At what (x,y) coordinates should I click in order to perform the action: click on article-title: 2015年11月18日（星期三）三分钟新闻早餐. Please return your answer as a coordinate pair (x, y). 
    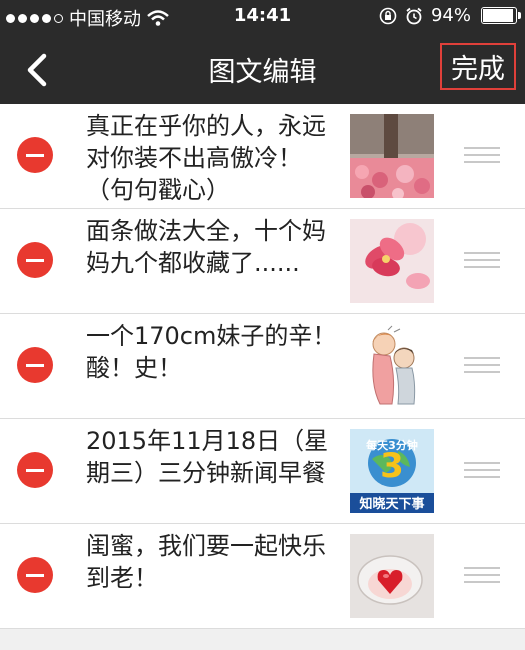
    Looking at the image, I should click on (207, 457).